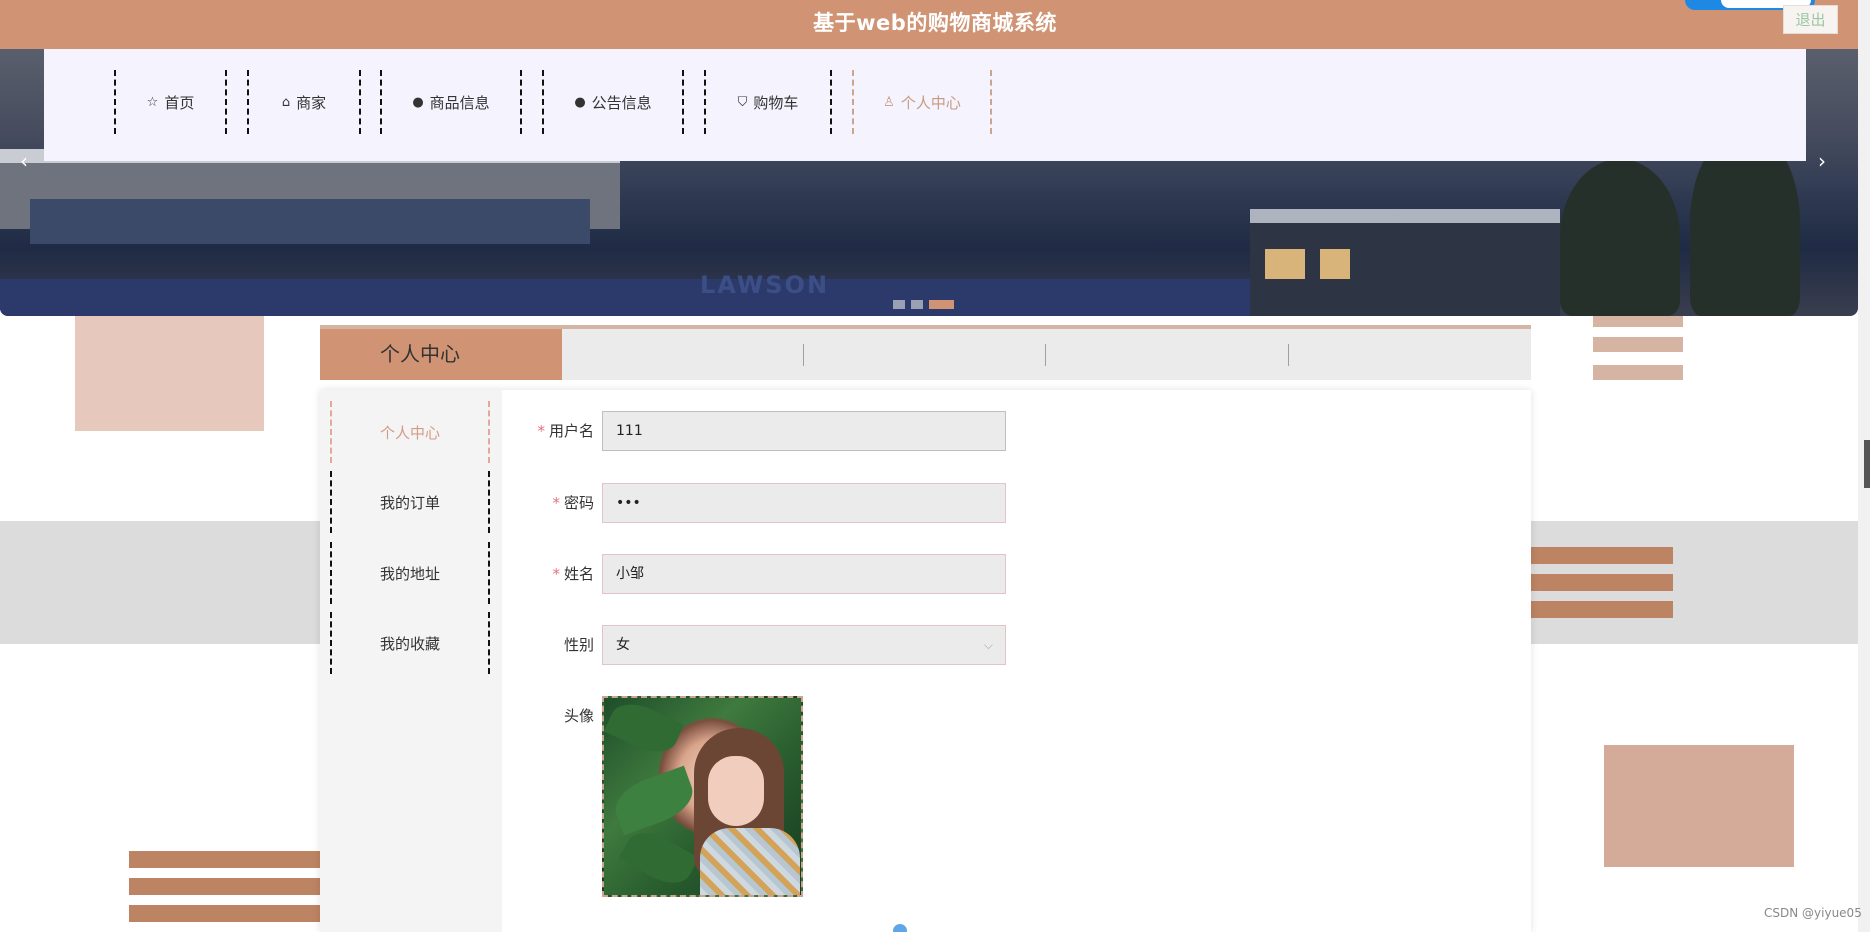  Describe the element at coordinates (621, 102) in the screenshot. I see `nav-label: 公告信息` at that location.